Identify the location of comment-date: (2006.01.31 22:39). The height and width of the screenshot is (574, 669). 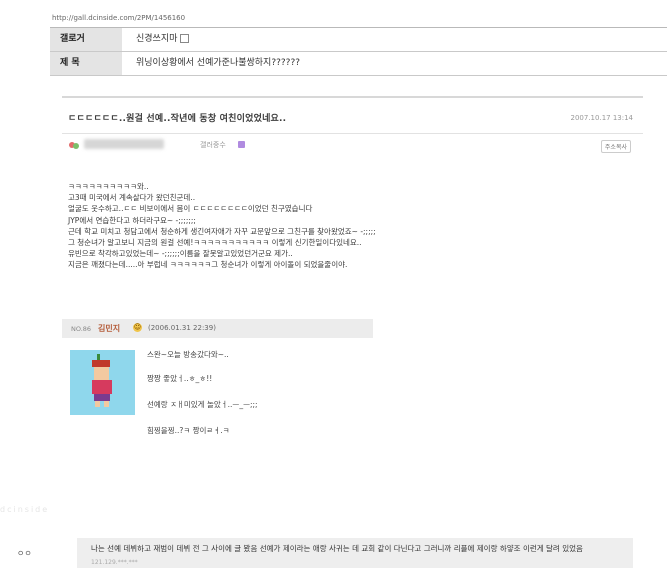
(182, 328).